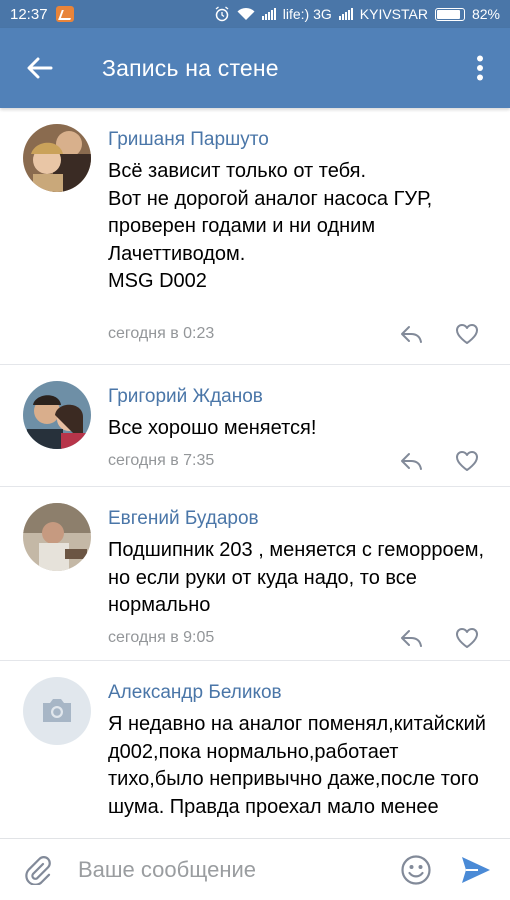 This screenshot has width=510, height=900. What do you see at coordinates (222, 14) in the screenshot?
I see `alarm-icon` at bounding box center [222, 14].